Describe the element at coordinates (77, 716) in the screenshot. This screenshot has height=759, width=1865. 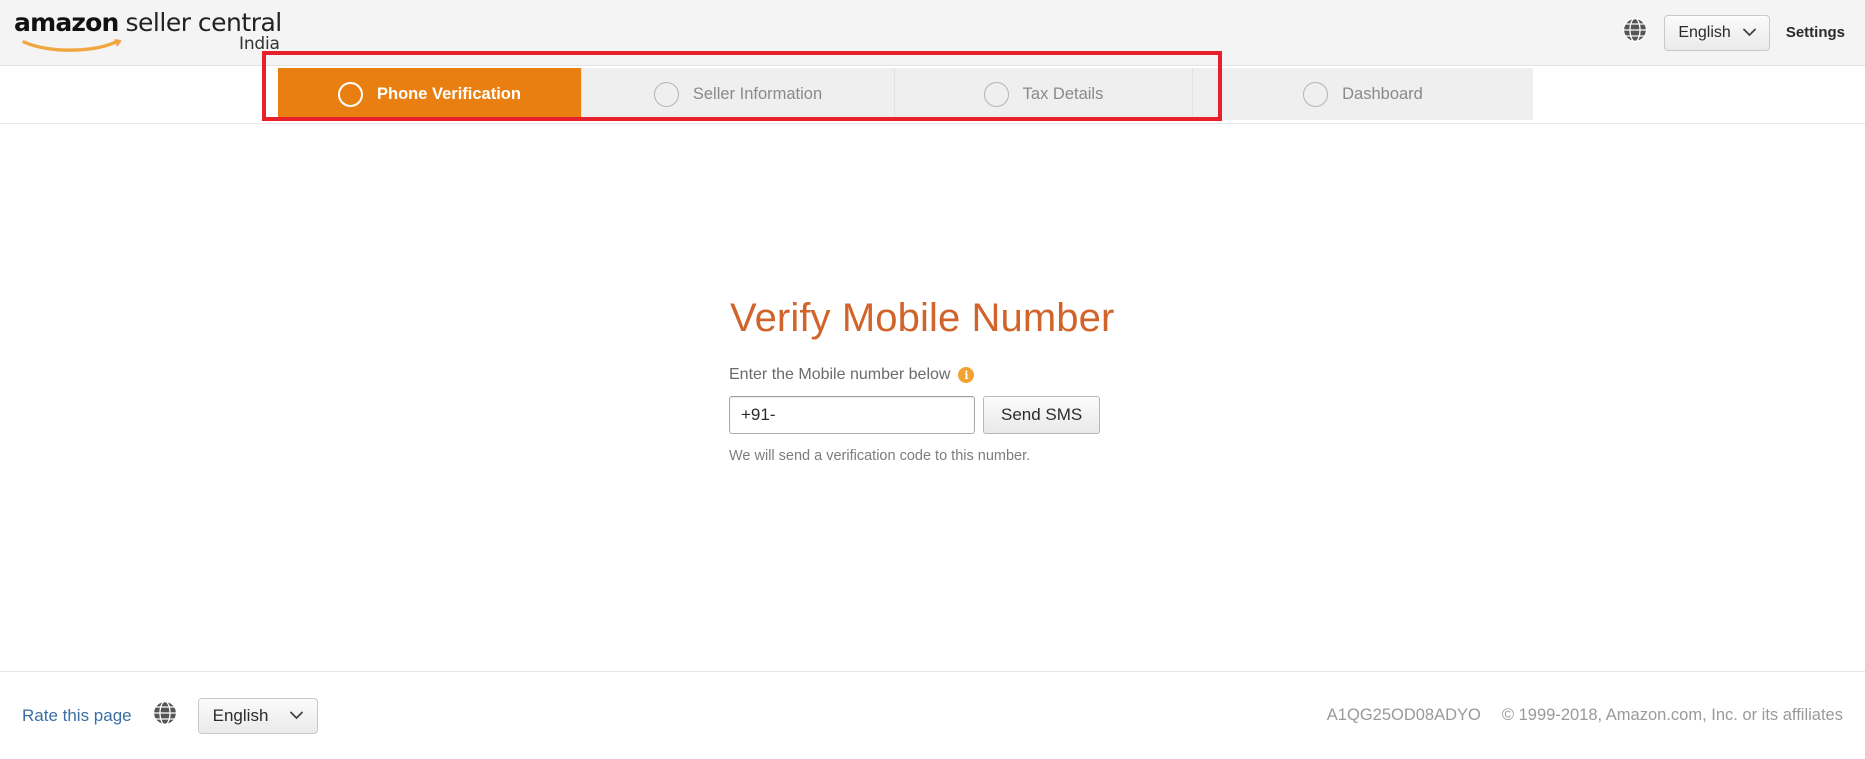
I see `rate-this-page-link: Rate this page` at that location.